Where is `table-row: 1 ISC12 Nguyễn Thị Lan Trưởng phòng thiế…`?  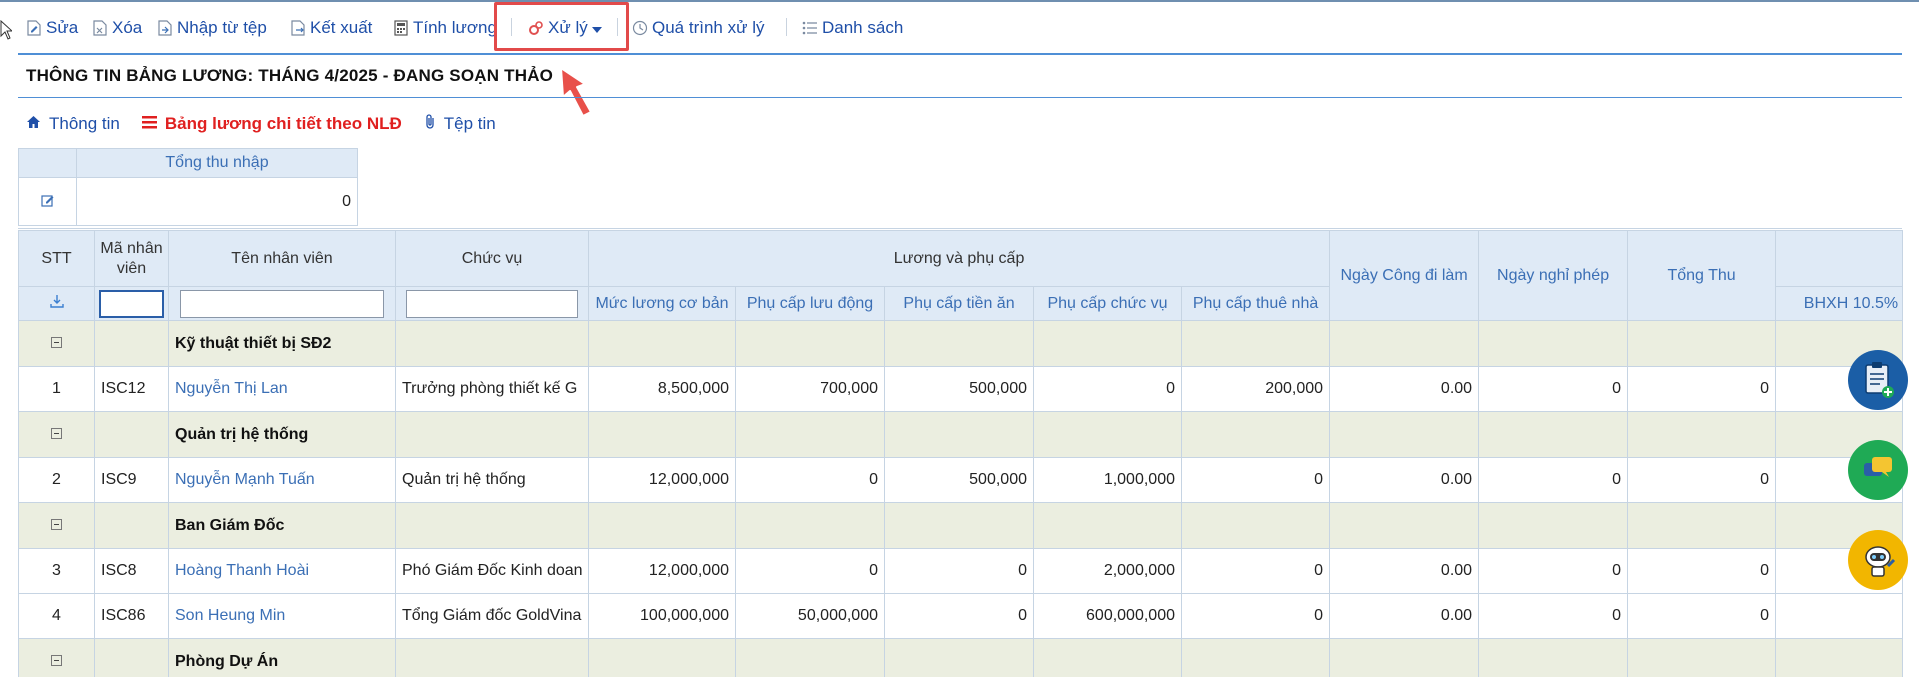 table-row: 1 ISC12 Nguyễn Thị Lan Trưởng phòng thiế… is located at coordinates (961, 389).